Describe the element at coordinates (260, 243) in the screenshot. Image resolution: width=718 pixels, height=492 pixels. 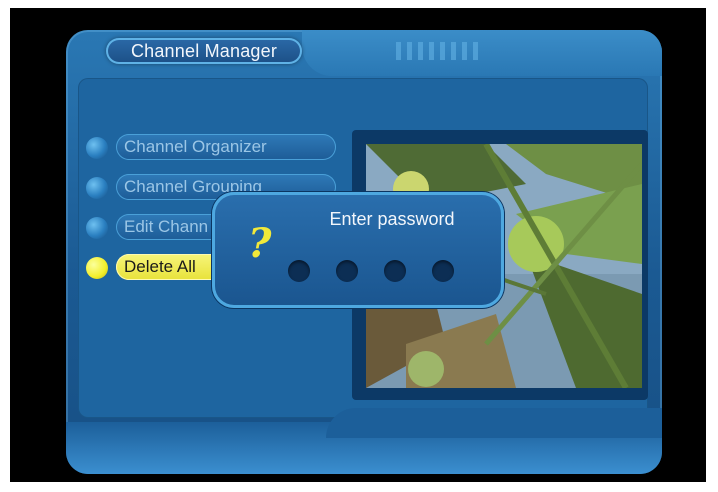
I see `question-icon: ?` at that location.